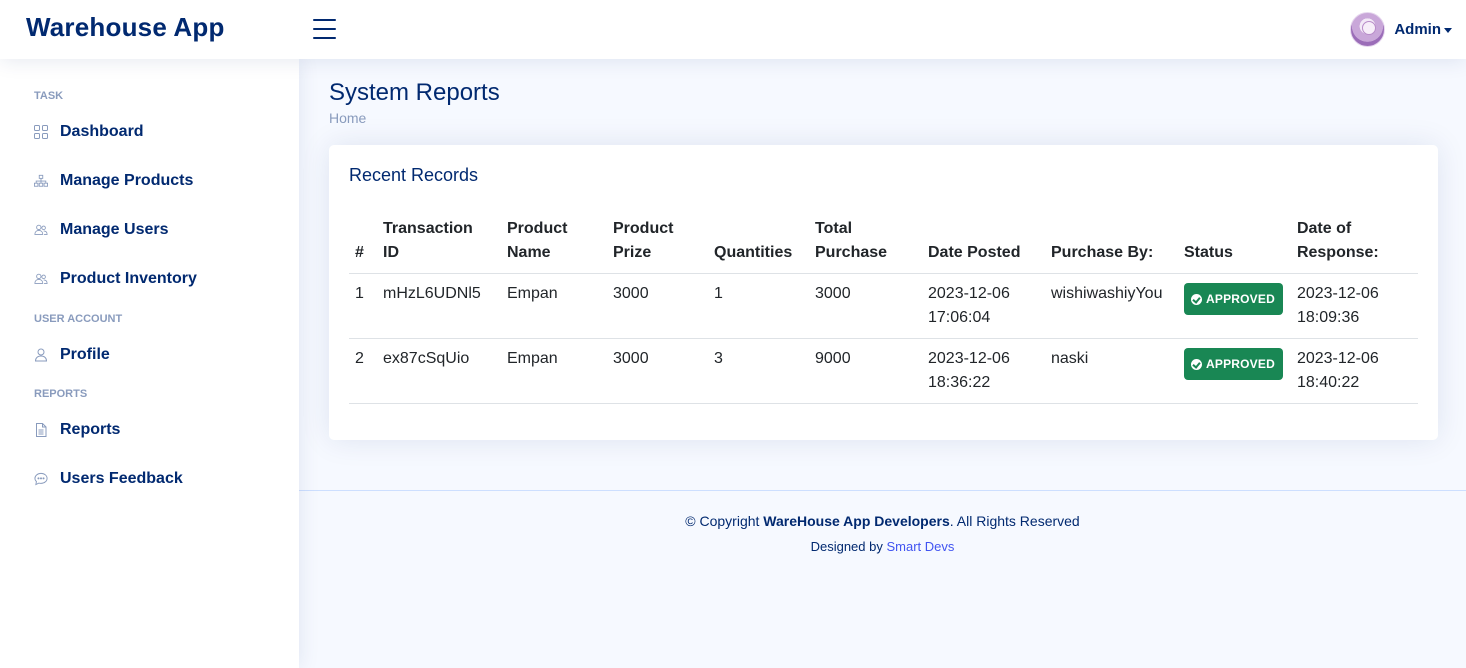 The width and height of the screenshot is (1466, 668). What do you see at coordinates (61, 394) in the screenshot?
I see `sidebar-heading-reports: REPORTS` at bounding box center [61, 394].